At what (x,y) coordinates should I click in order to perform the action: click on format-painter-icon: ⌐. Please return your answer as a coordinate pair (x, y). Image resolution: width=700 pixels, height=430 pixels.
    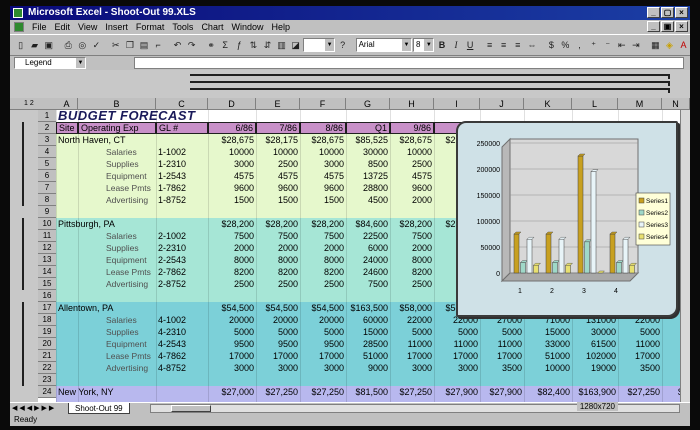
    Looking at the image, I should click on (158, 45).